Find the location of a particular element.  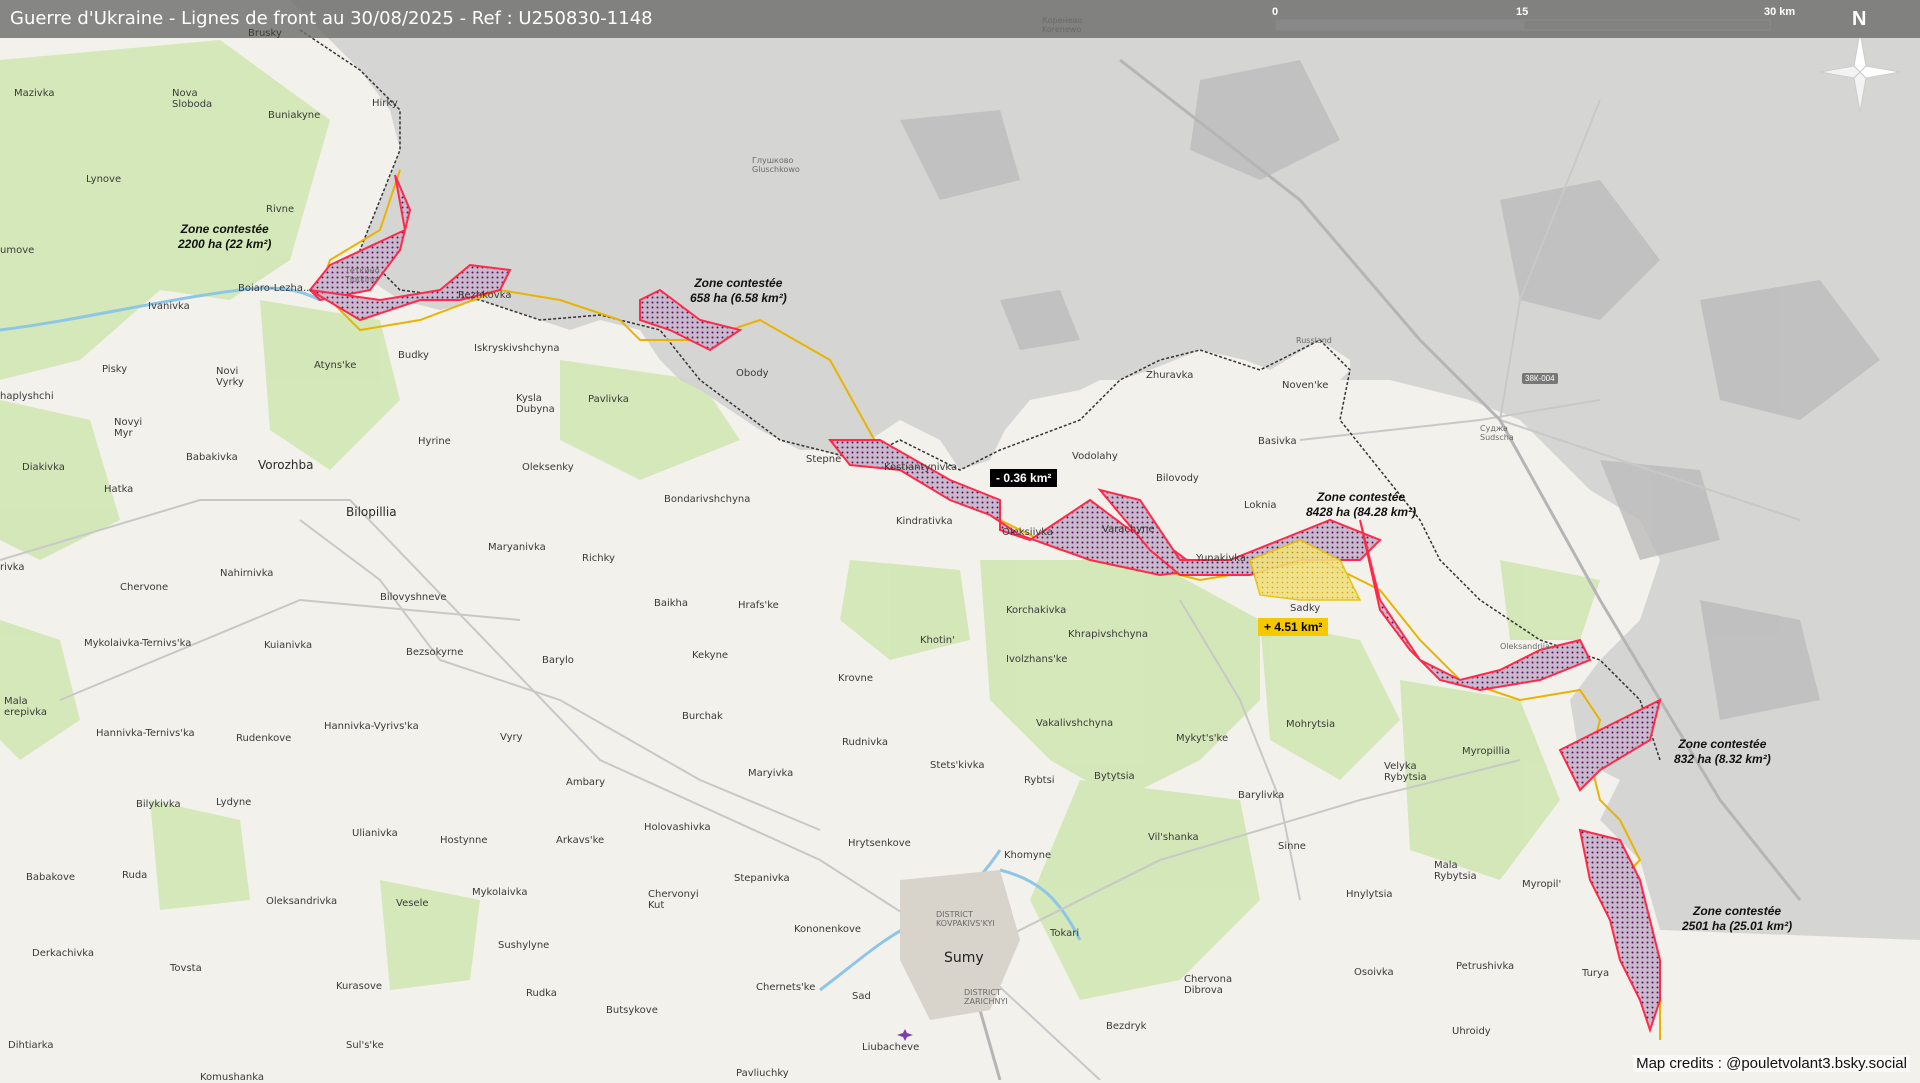

scale-label-30: 30 km is located at coordinates (1780, 12).